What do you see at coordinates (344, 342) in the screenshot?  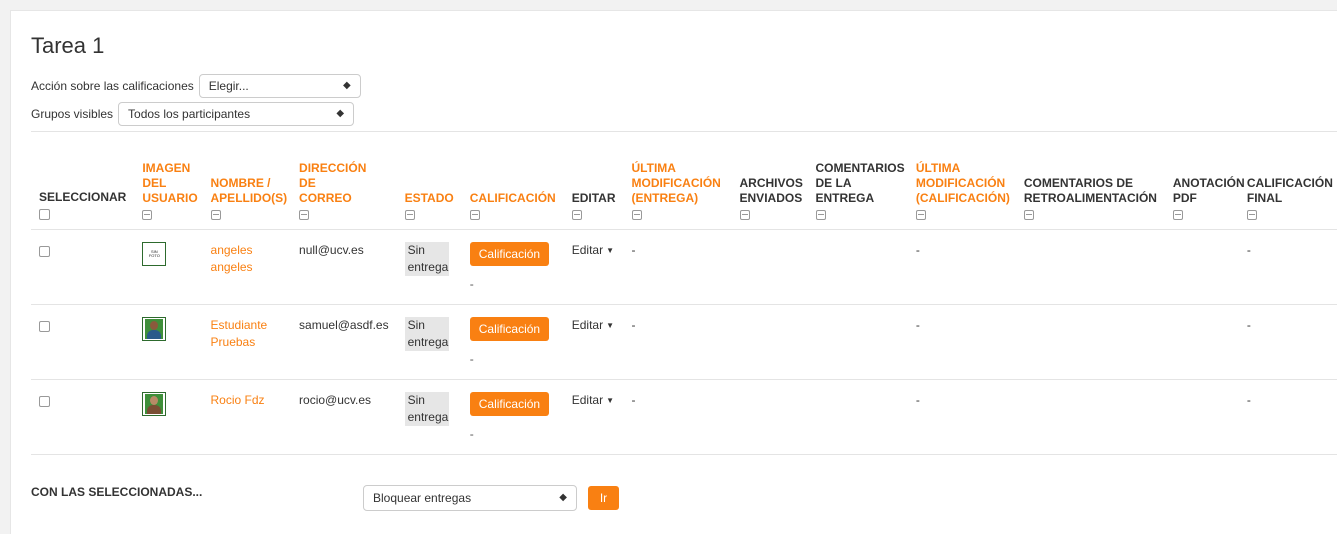 I see `user-email: samuel@asdf.es` at bounding box center [344, 342].